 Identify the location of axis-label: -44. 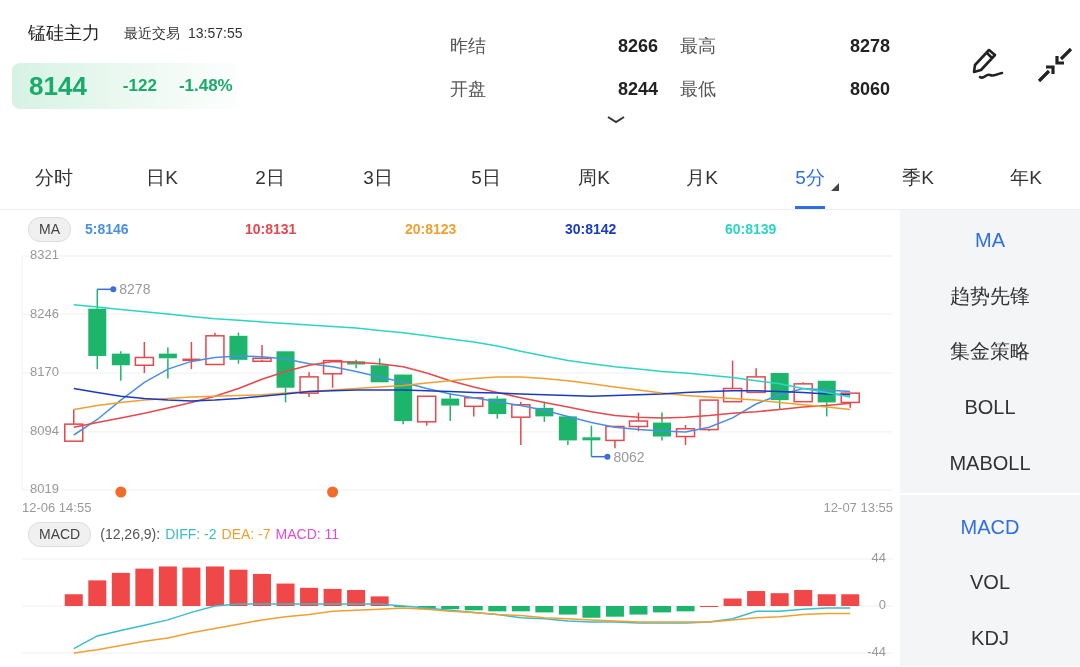
(876, 652).